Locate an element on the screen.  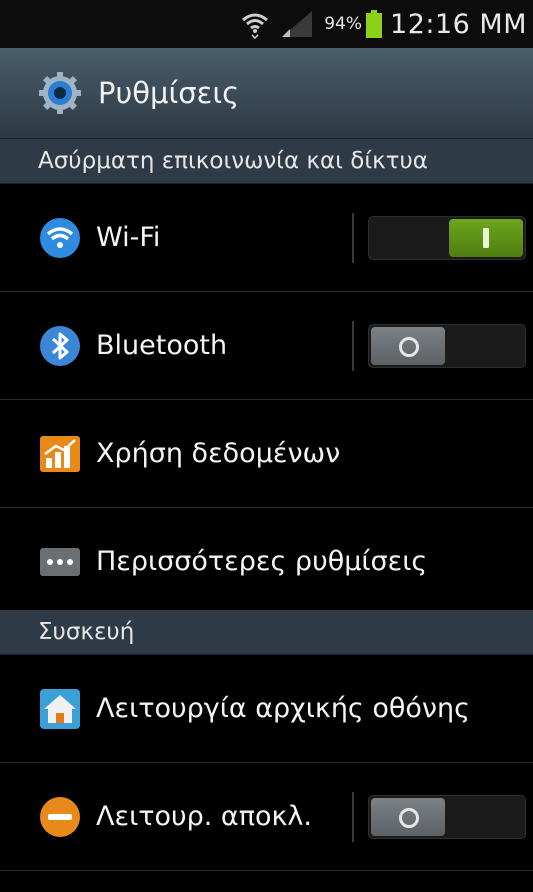
battery-percent: 94% is located at coordinates (343, 24).